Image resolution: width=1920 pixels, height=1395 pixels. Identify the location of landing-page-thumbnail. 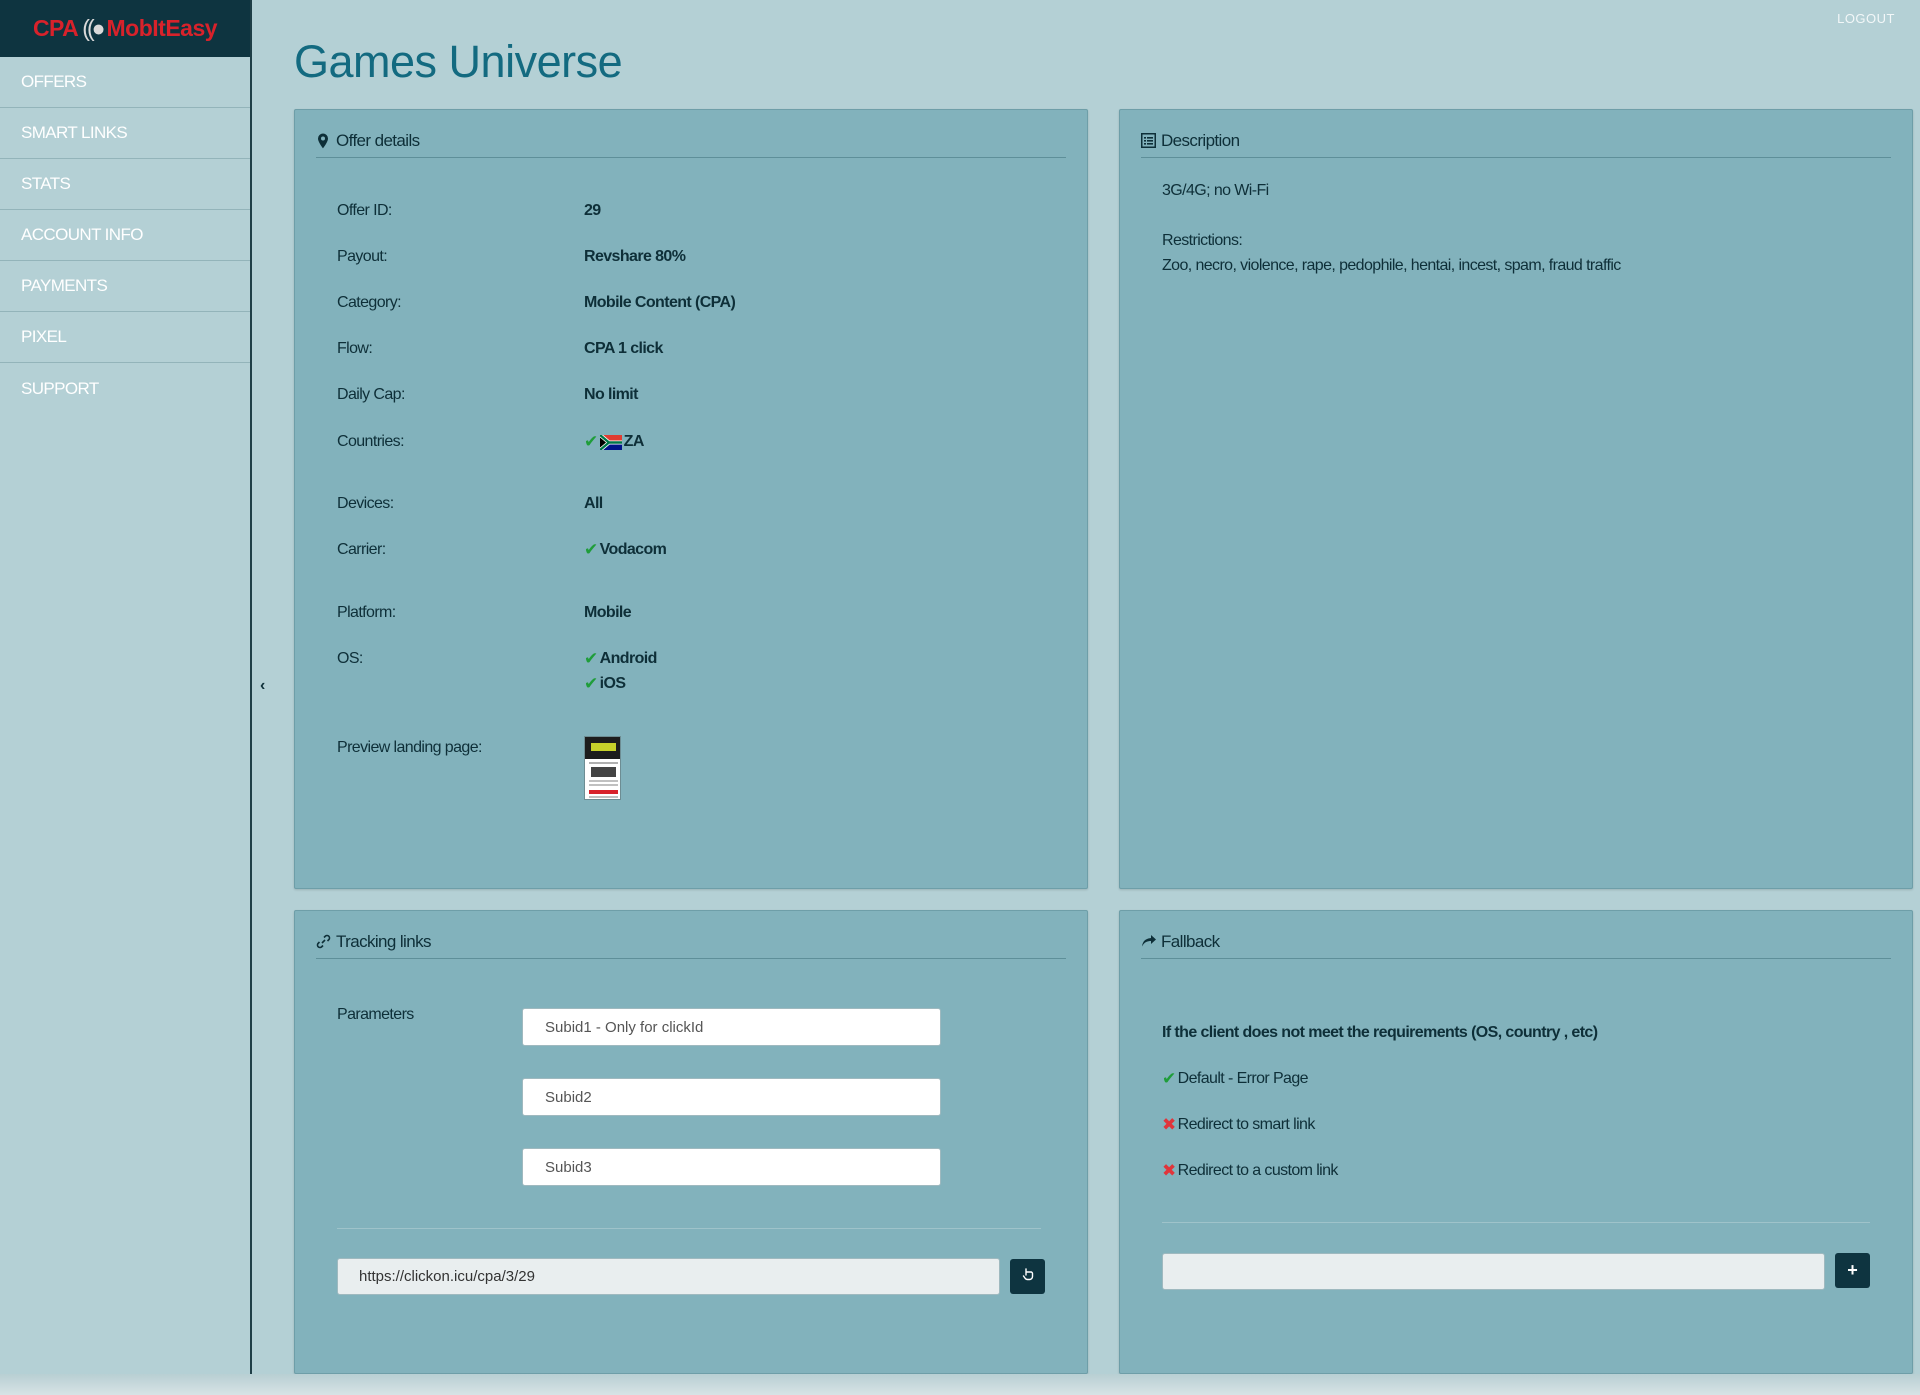
(602, 768).